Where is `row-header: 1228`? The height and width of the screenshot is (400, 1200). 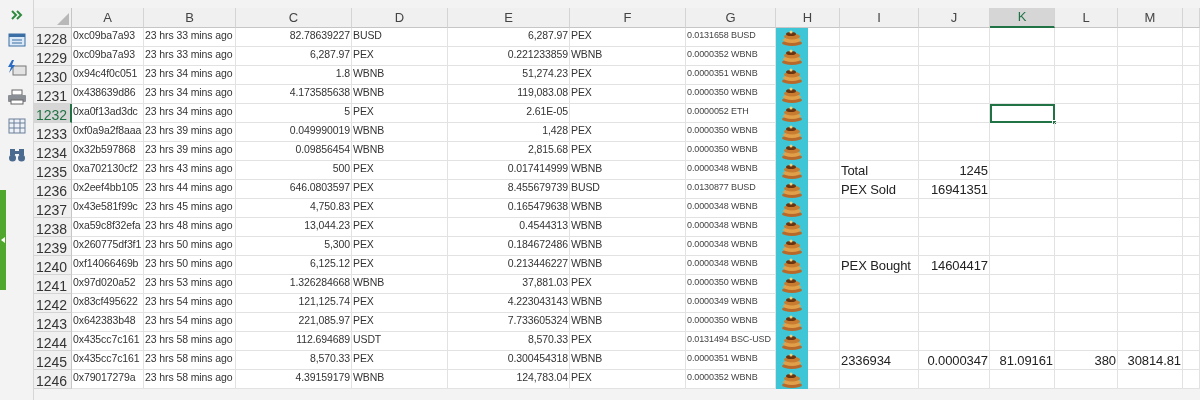 row-header: 1228 is located at coordinates (53, 37).